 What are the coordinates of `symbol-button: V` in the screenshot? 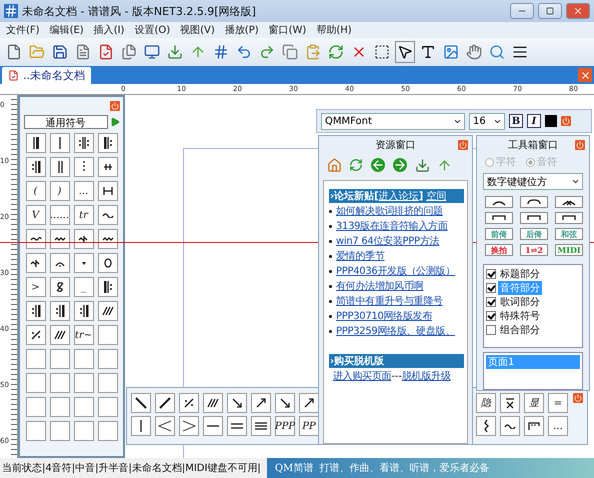 It's located at (36, 215).